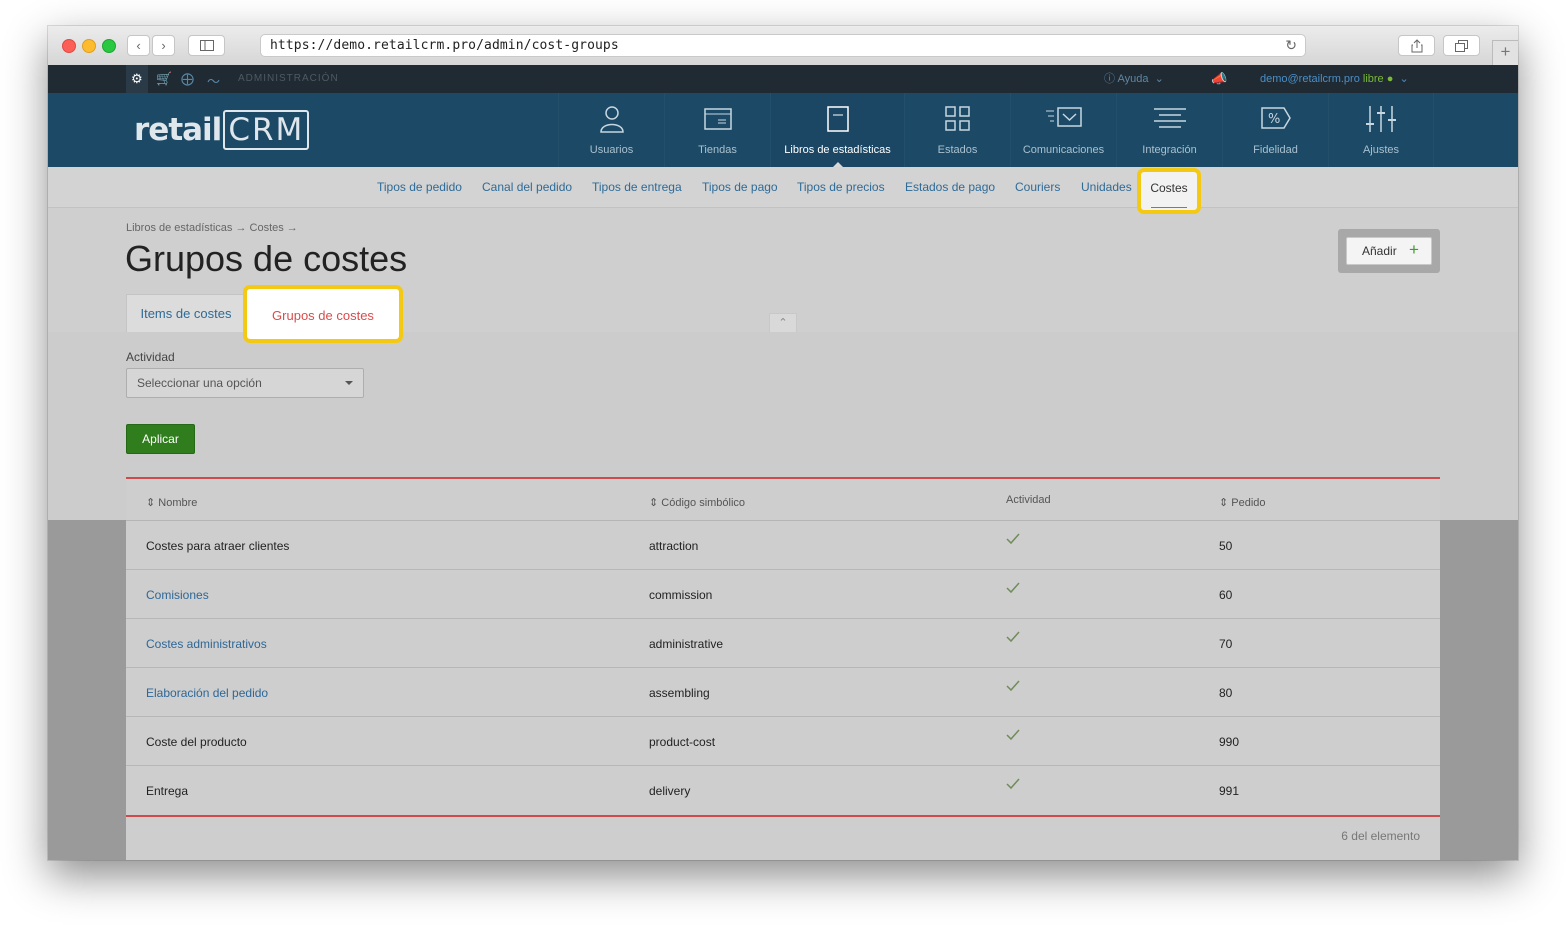 The width and height of the screenshot is (1566, 931). Describe the element at coordinates (177, 595) in the screenshot. I see `cell-name-link: Comisiones` at that location.